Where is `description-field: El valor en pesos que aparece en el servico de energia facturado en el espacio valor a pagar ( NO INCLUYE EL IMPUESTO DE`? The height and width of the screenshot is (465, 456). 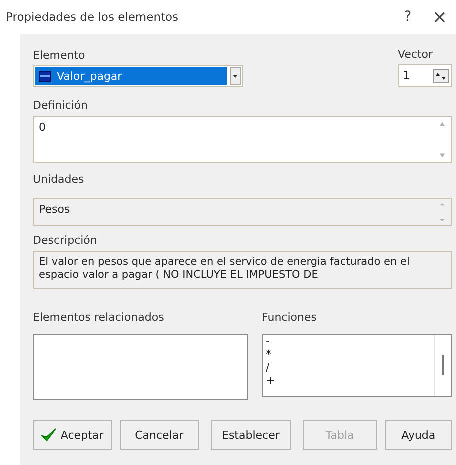
description-field: El valor en pesos que aparece en el servico de energia facturado en el espacio valor a pagar ( NO INCLUYE EL IMPUESTO DE is located at coordinates (242, 270).